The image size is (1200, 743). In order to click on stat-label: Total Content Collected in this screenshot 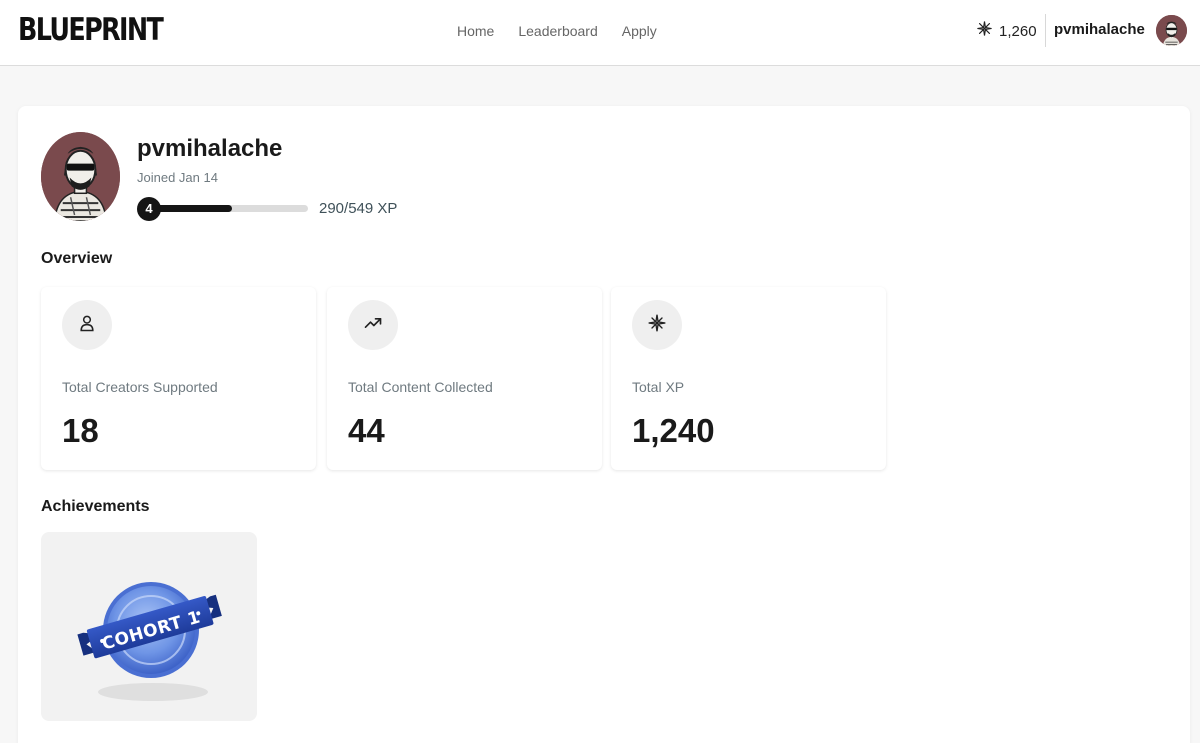, I will do `click(420, 387)`.